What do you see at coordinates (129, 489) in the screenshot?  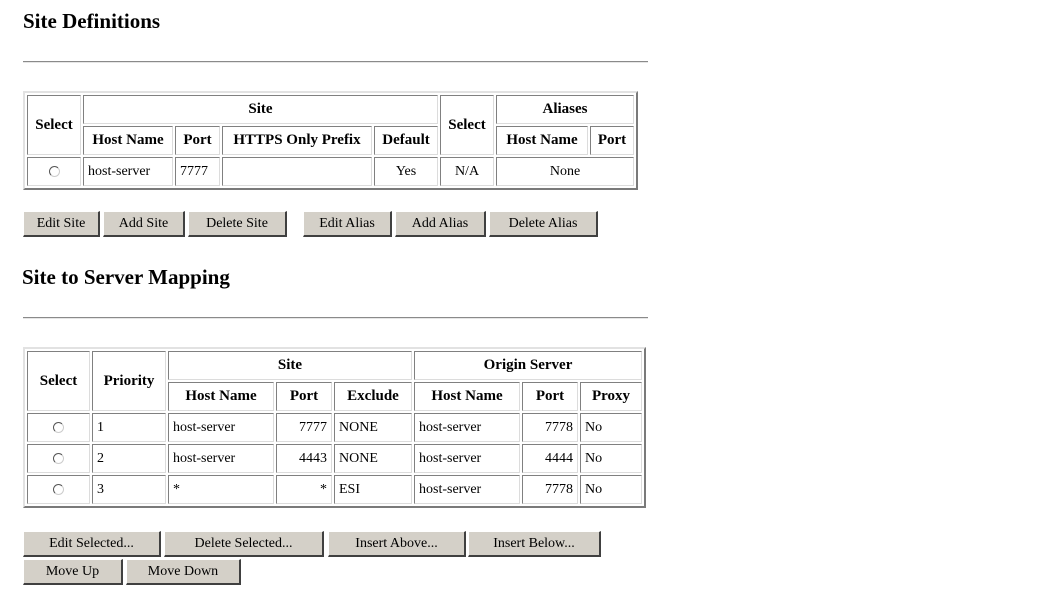 I see `priority-cell: 3` at bounding box center [129, 489].